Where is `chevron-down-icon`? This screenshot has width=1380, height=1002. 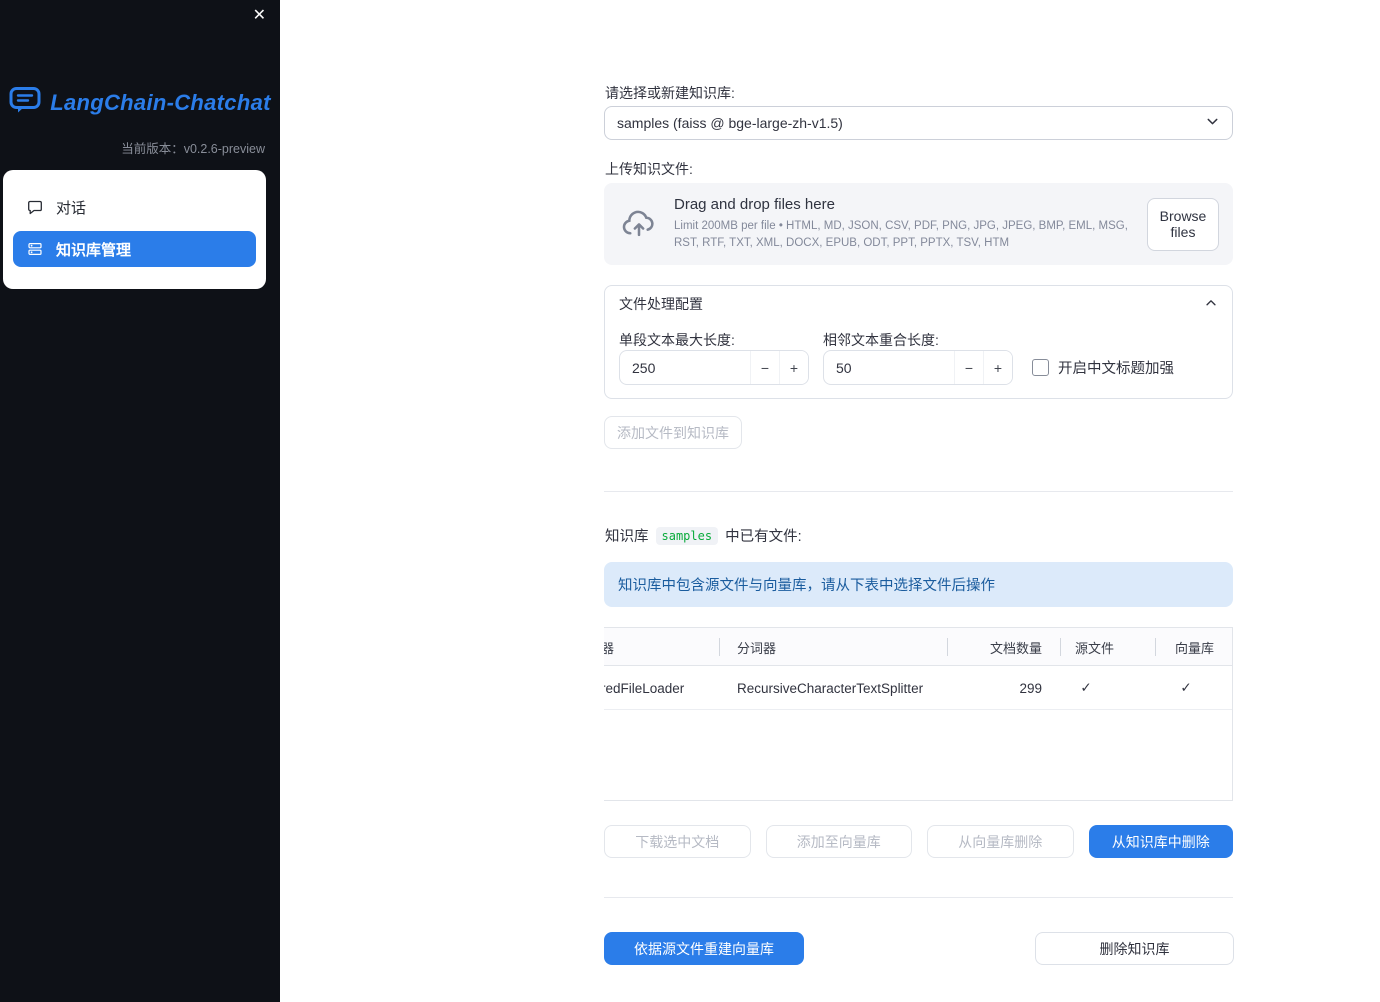 chevron-down-icon is located at coordinates (1212, 123).